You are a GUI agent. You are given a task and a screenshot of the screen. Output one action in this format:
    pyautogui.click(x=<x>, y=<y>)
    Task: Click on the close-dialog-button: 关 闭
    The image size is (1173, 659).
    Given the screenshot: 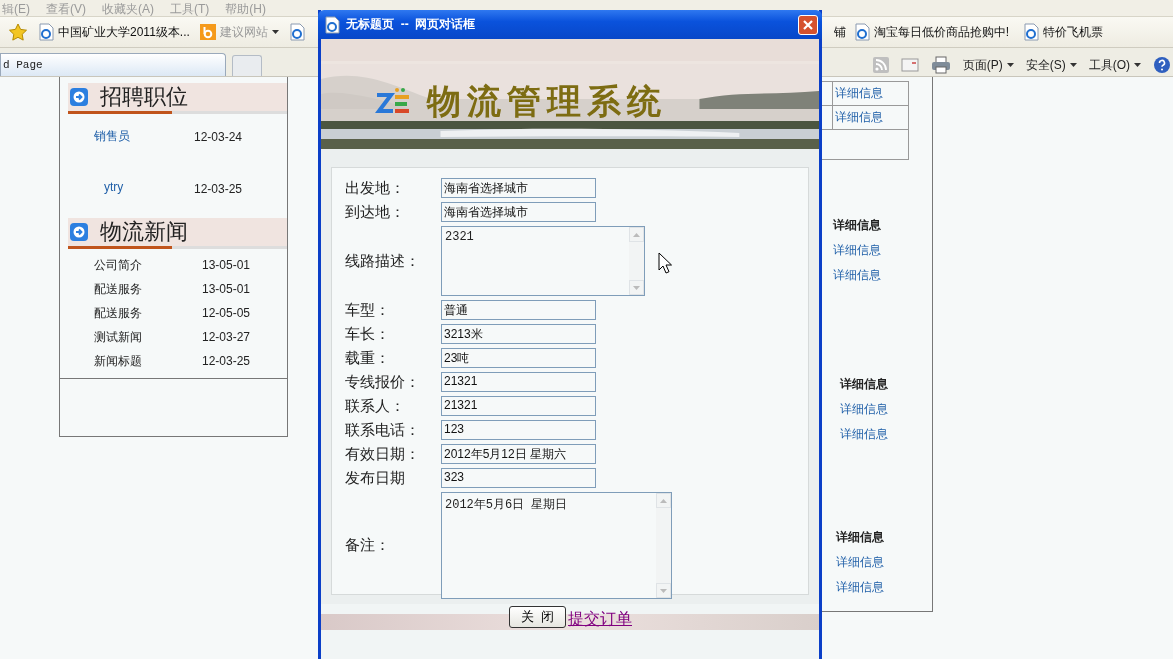 What is the action you would take?
    pyautogui.click(x=537, y=617)
    